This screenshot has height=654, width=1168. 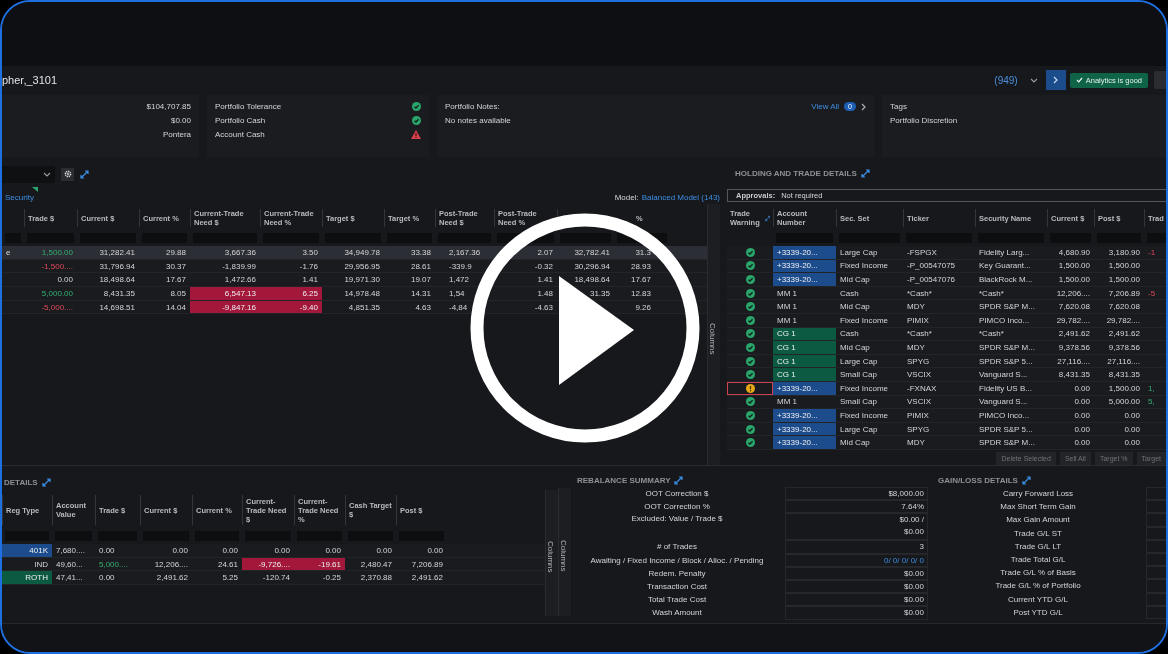 What do you see at coordinates (864, 388) in the screenshot?
I see `table-cell-text: Fixed Income` at bounding box center [864, 388].